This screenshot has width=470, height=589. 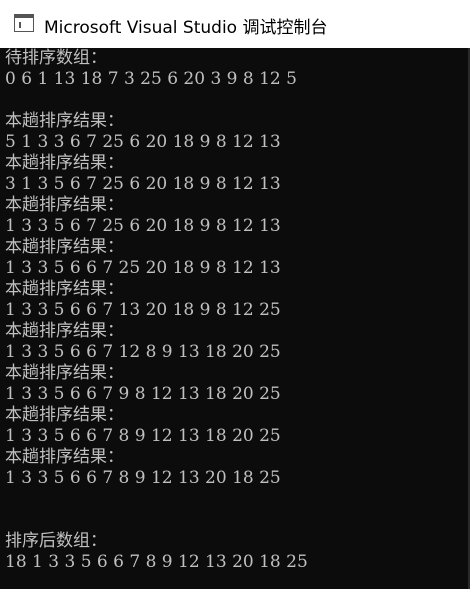 What do you see at coordinates (56, 58) in the screenshot?
I see `console-line: 待排序数组：` at bounding box center [56, 58].